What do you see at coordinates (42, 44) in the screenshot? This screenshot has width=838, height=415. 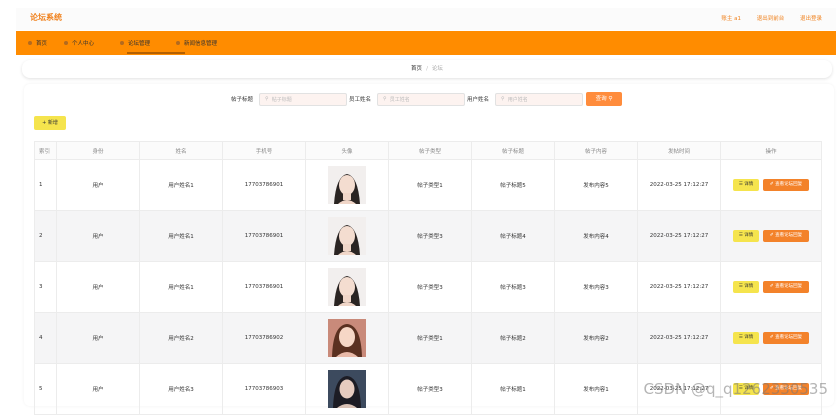 I see `nav-label: 首页` at bounding box center [42, 44].